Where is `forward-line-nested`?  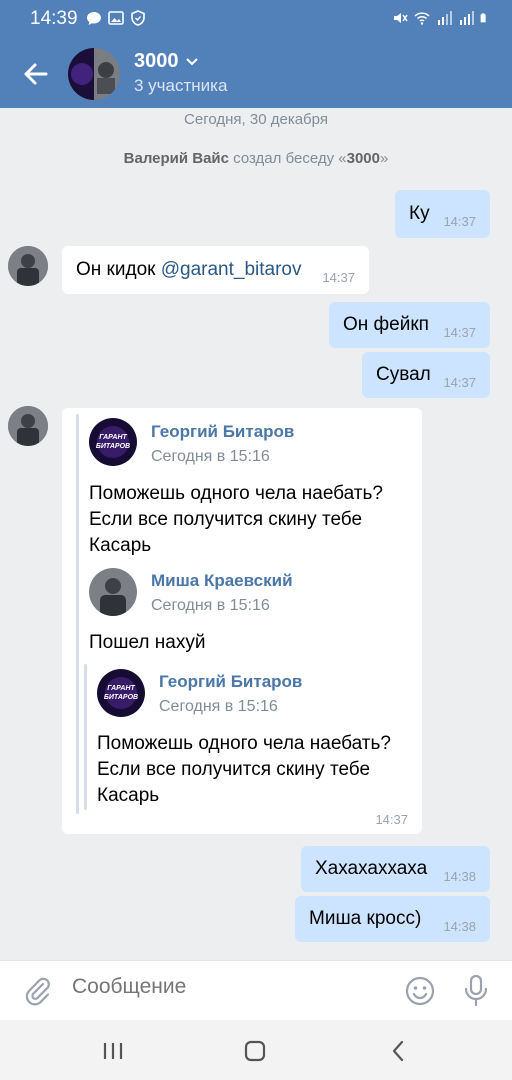 forward-line-nested is located at coordinates (85, 737).